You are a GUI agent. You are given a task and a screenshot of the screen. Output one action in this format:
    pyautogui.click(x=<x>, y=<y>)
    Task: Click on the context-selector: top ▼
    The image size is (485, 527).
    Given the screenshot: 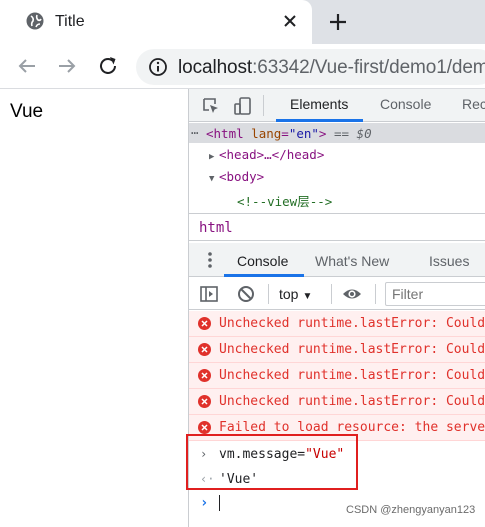 What is the action you would take?
    pyautogui.click(x=295, y=294)
    